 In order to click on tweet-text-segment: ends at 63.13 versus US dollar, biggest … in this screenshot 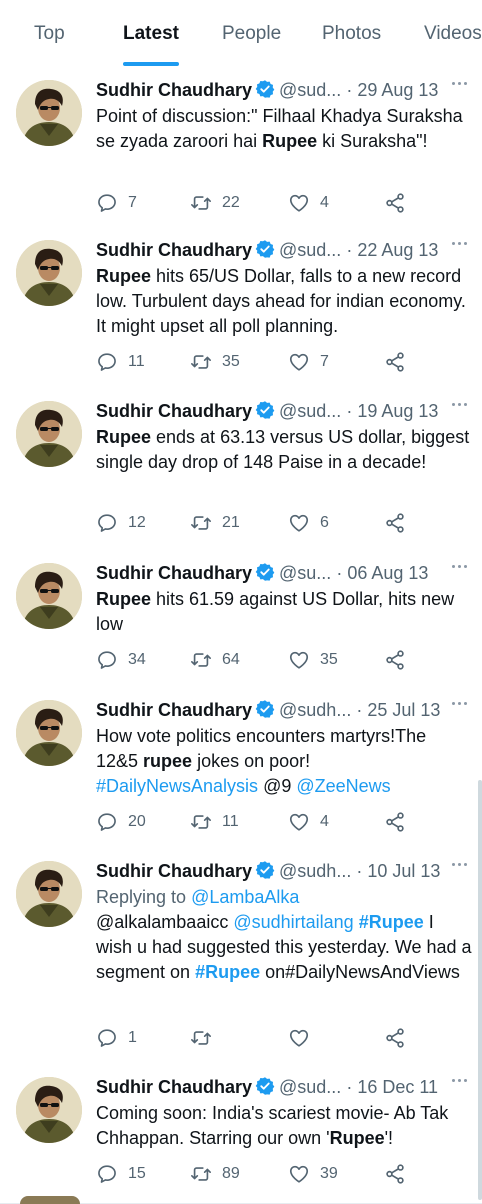, I will do `click(285, 449)`.